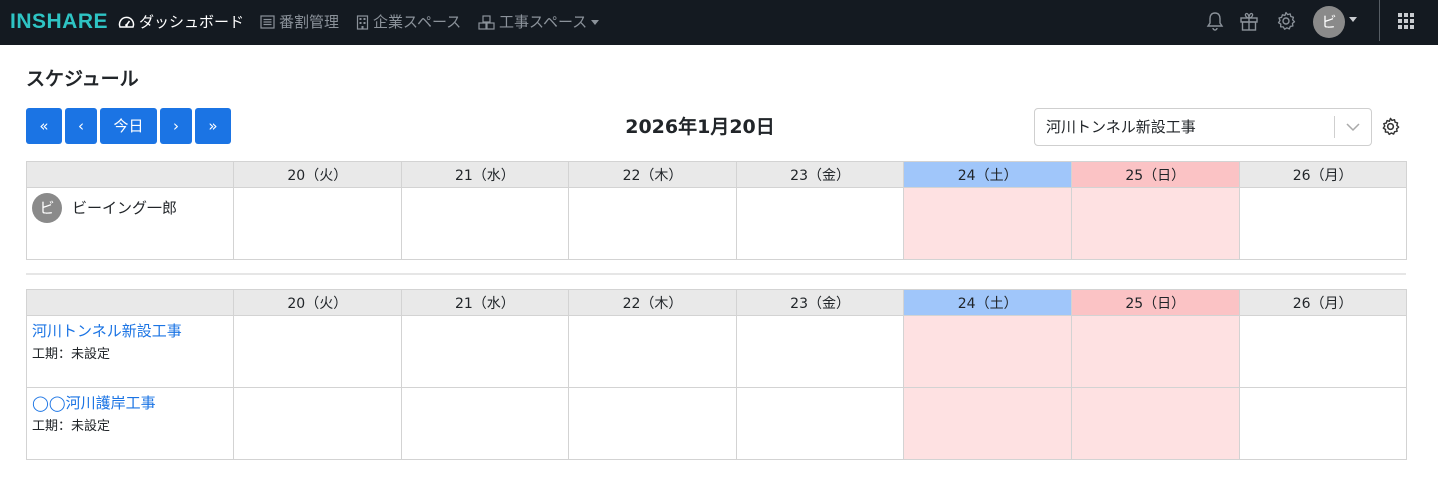 The height and width of the screenshot is (486, 1438). I want to click on top-navbar: INSHARE ダッシュボード 番割管理 企業スペース 工事スペース ビ, so click(719, 22).